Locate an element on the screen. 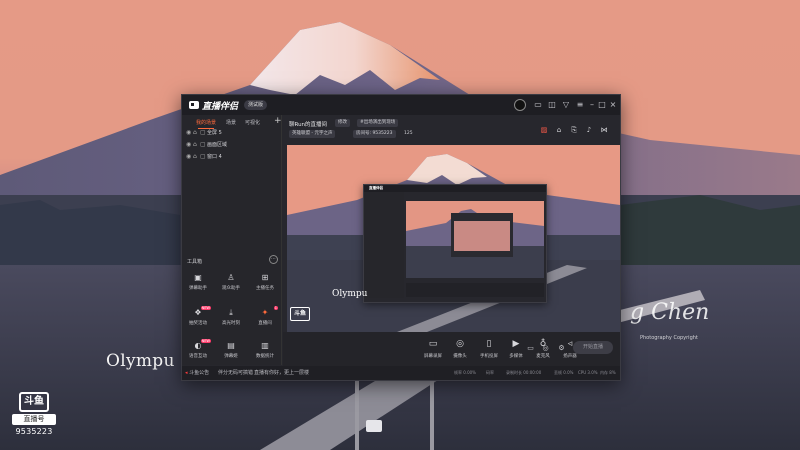 This screenshot has height=450, width=800. nested-left-panel is located at coordinates (384, 245).